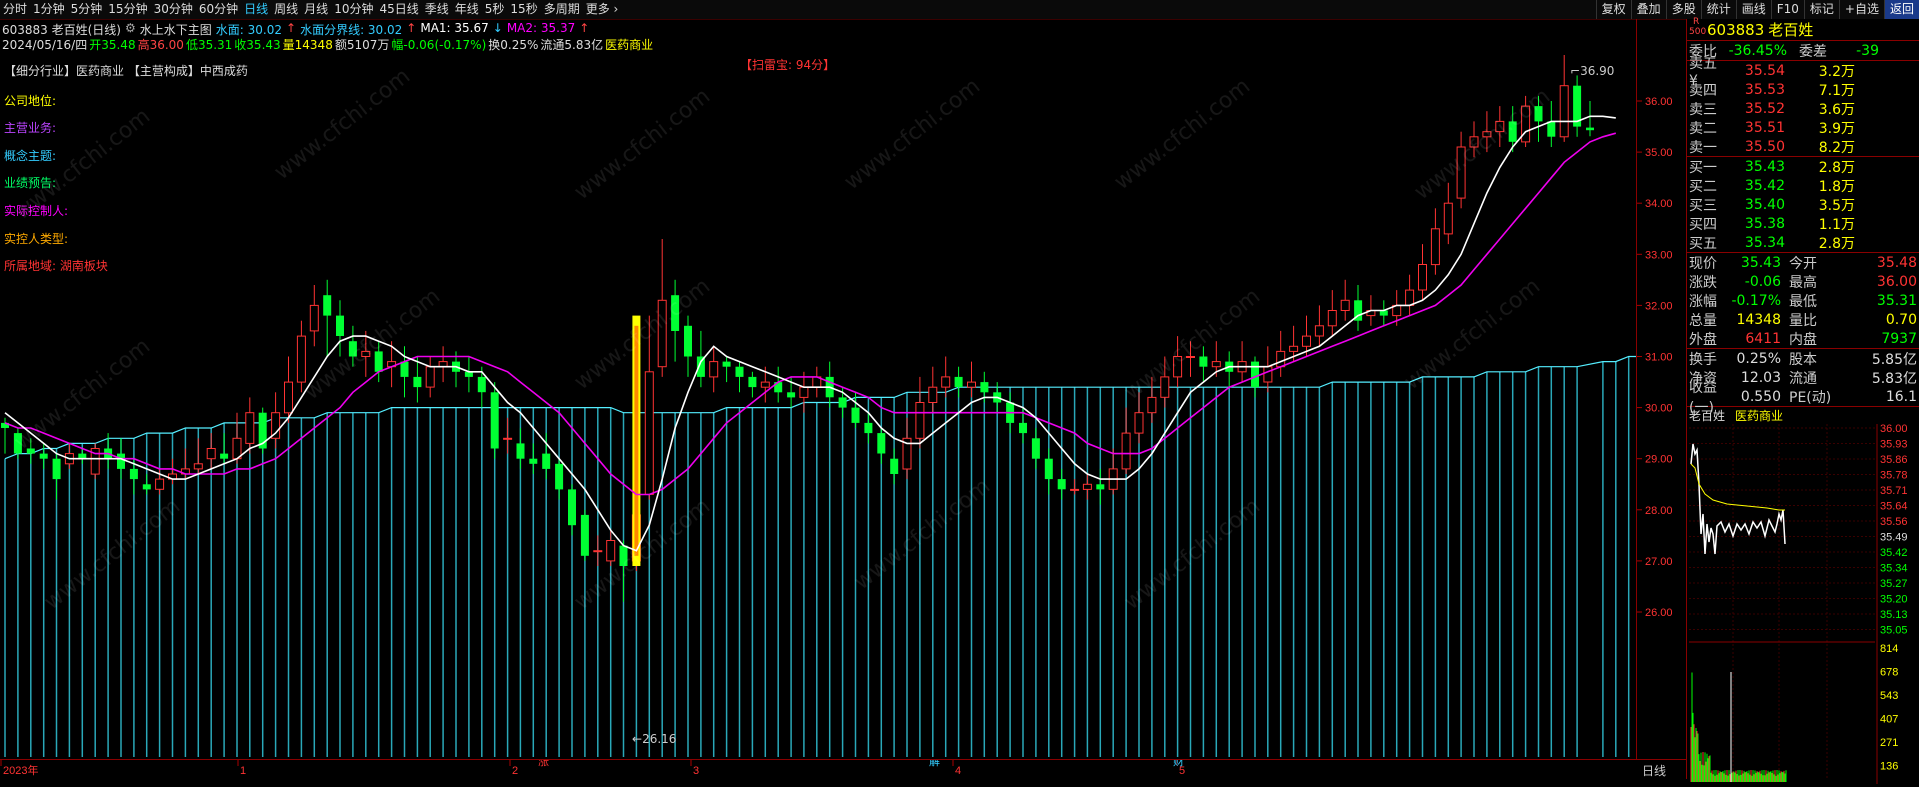 This screenshot has width=1919, height=787. Describe the element at coordinates (515, 771) in the screenshot. I see `time-label: 2` at that location.